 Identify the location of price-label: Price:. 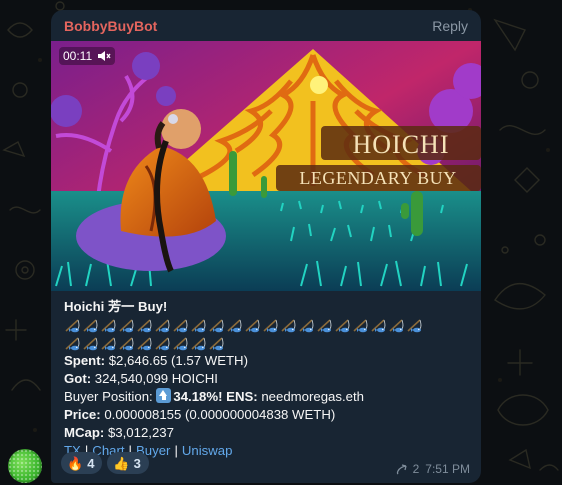
(82, 414).